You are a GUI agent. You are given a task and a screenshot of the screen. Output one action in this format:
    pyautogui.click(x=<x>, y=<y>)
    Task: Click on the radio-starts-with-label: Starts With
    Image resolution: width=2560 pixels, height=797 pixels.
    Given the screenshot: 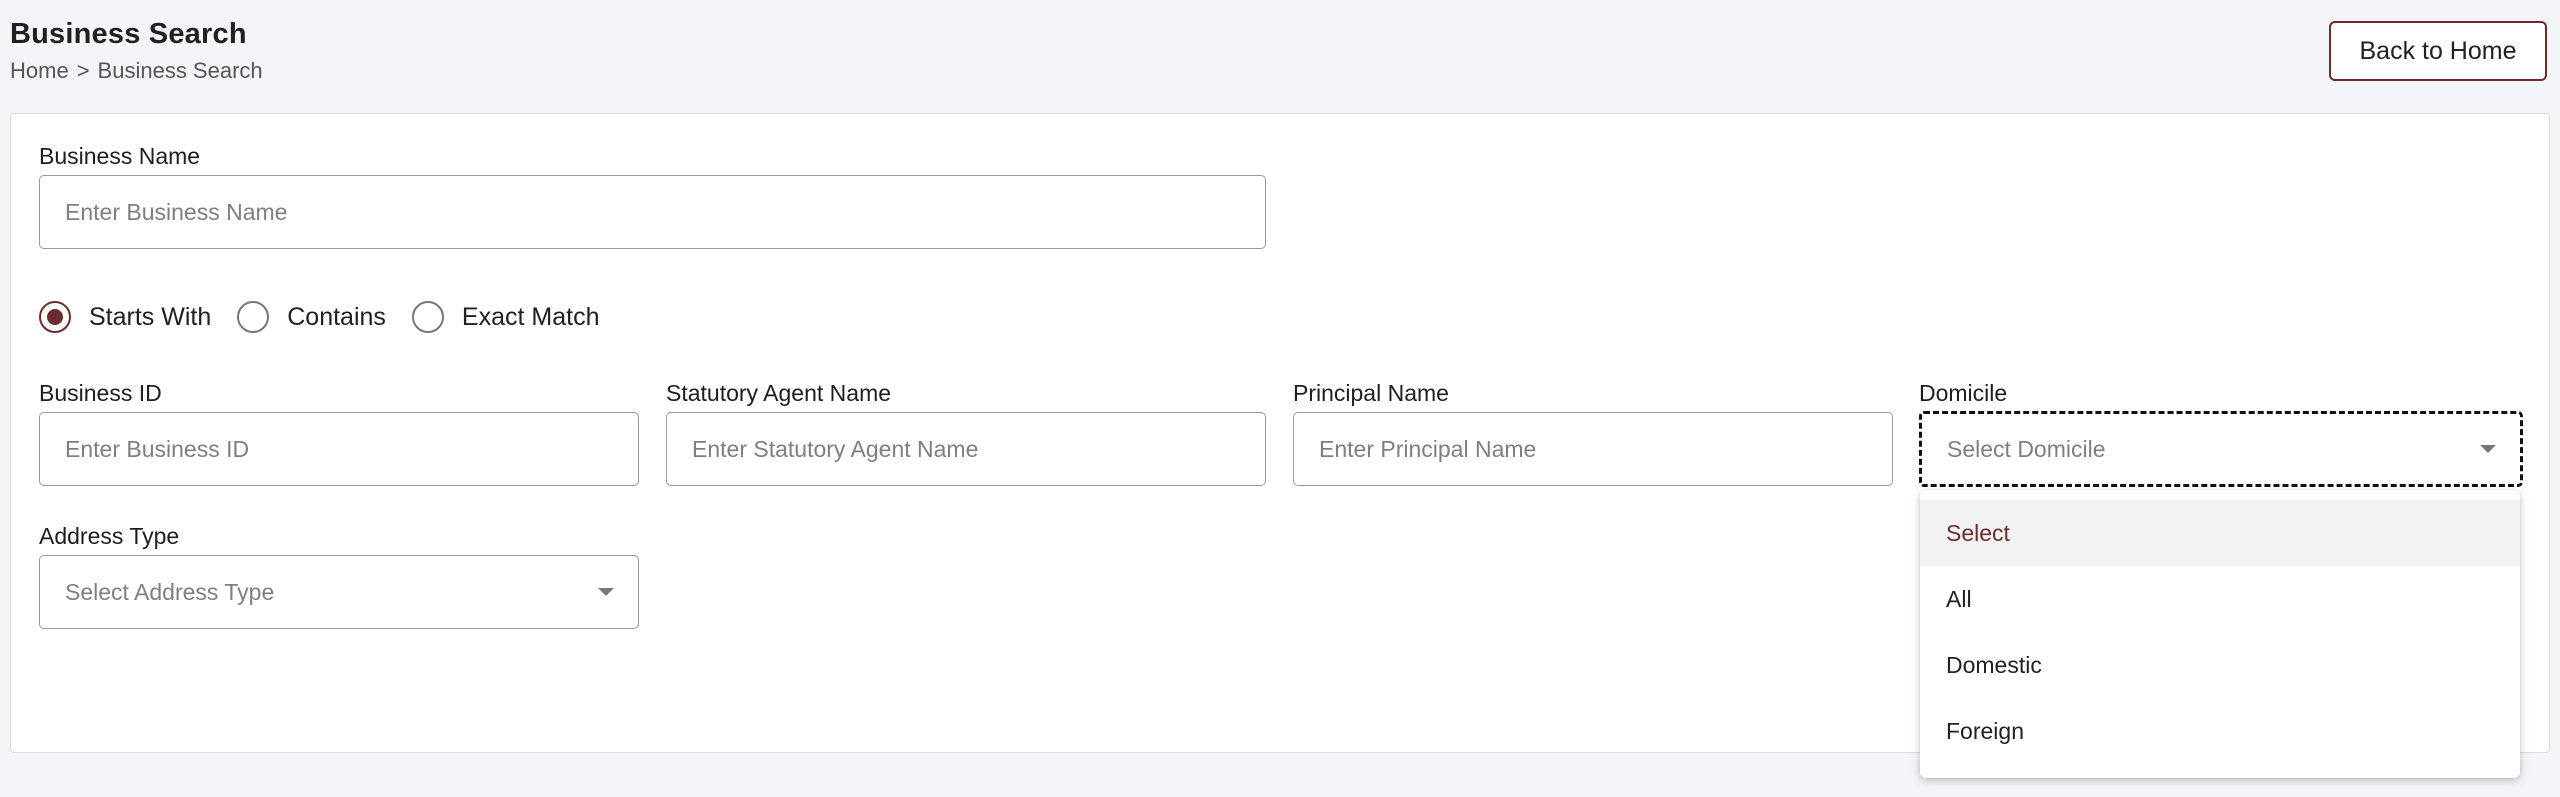 What is the action you would take?
    pyautogui.click(x=150, y=316)
    